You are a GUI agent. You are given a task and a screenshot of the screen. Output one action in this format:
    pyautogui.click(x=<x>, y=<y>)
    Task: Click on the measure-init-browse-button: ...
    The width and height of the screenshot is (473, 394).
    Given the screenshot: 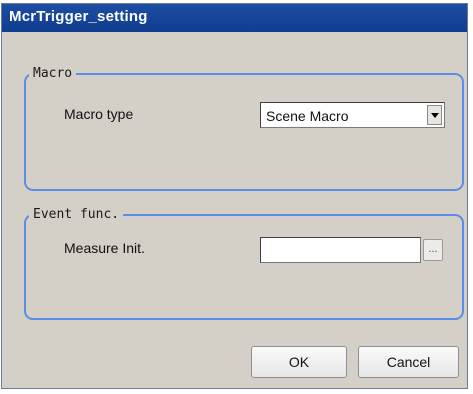 What is the action you would take?
    pyautogui.click(x=433, y=250)
    